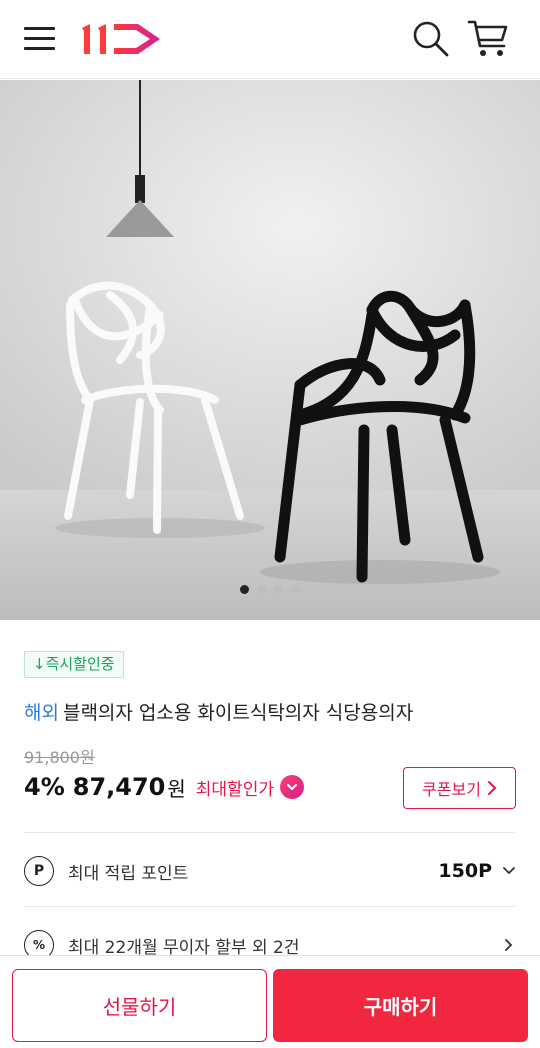 The width and height of the screenshot is (540, 1048). I want to click on price-row: 4% 87,470 원 최대할인가, so click(164, 787).